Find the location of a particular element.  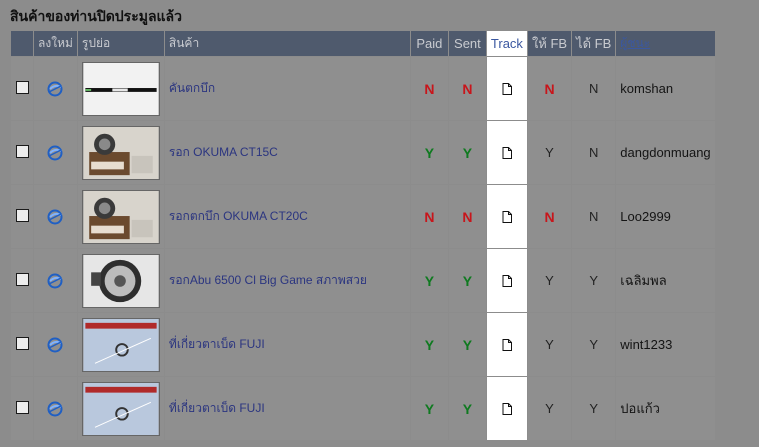

product-link: รอกAbu 6500 Cl Big Game สภาพสวย is located at coordinates (268, 280).